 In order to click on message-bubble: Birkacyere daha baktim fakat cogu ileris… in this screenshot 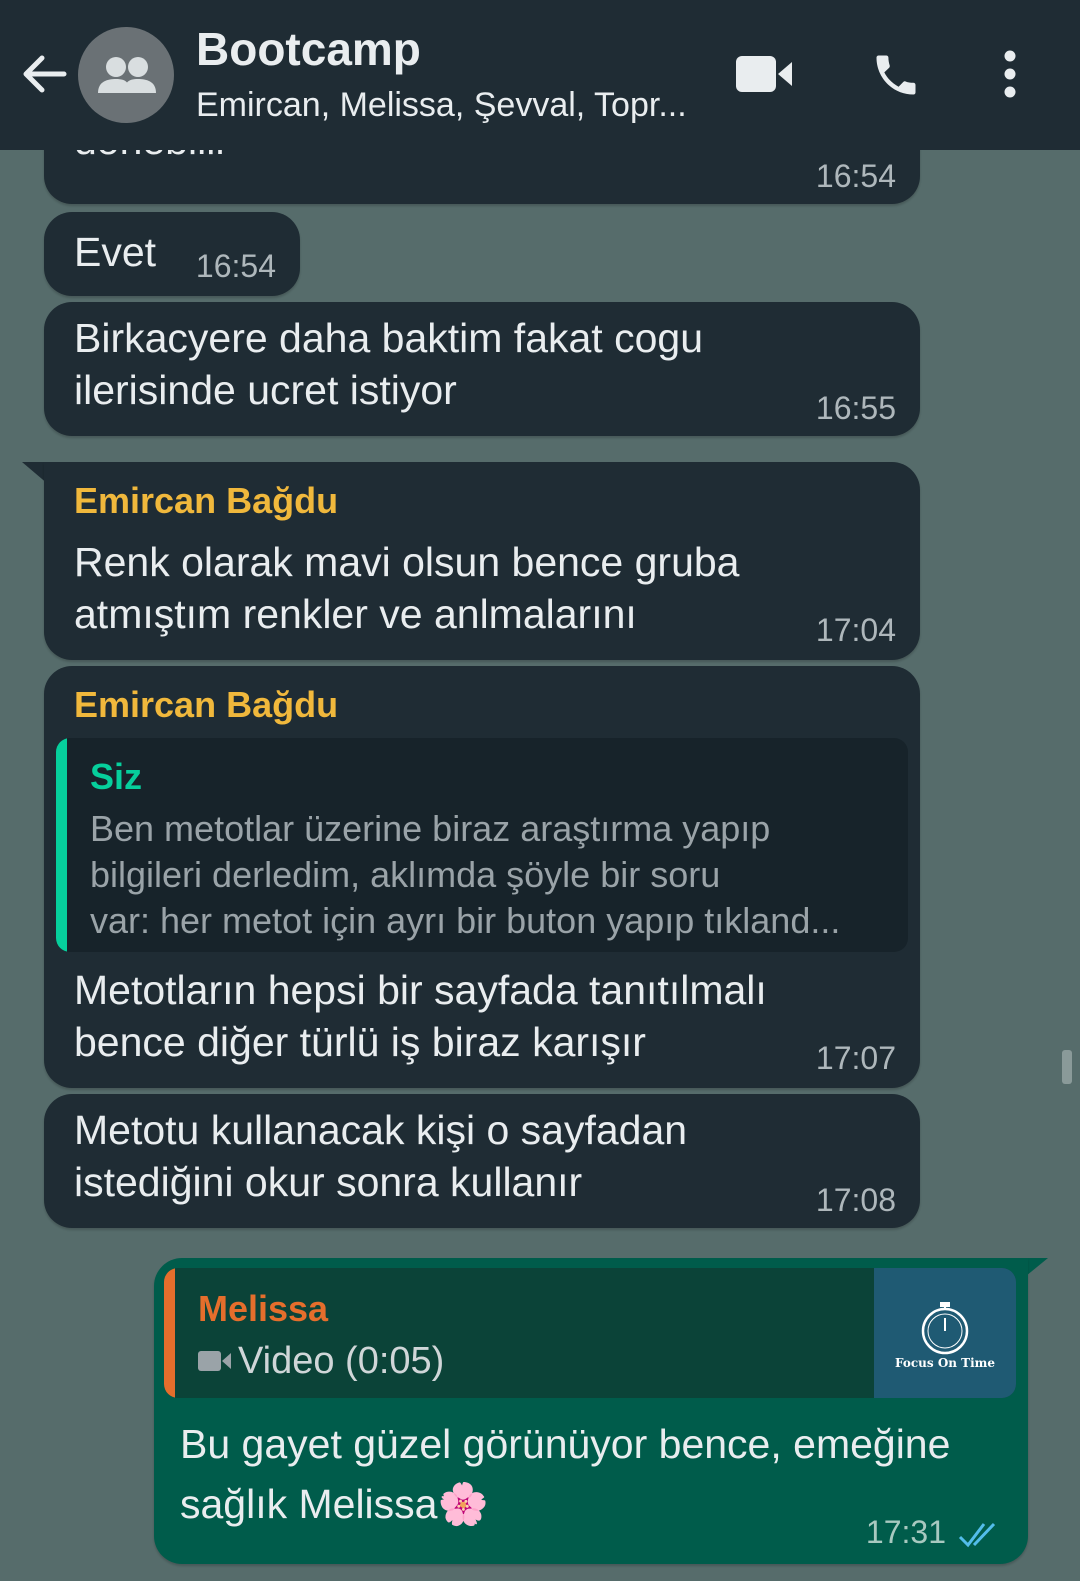, I will do `click(482, 369)`.